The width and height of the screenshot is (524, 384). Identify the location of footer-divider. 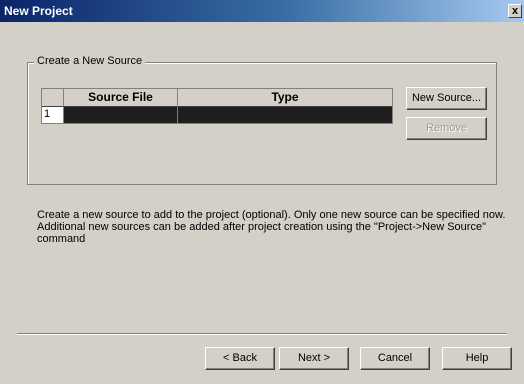
(262, 334).